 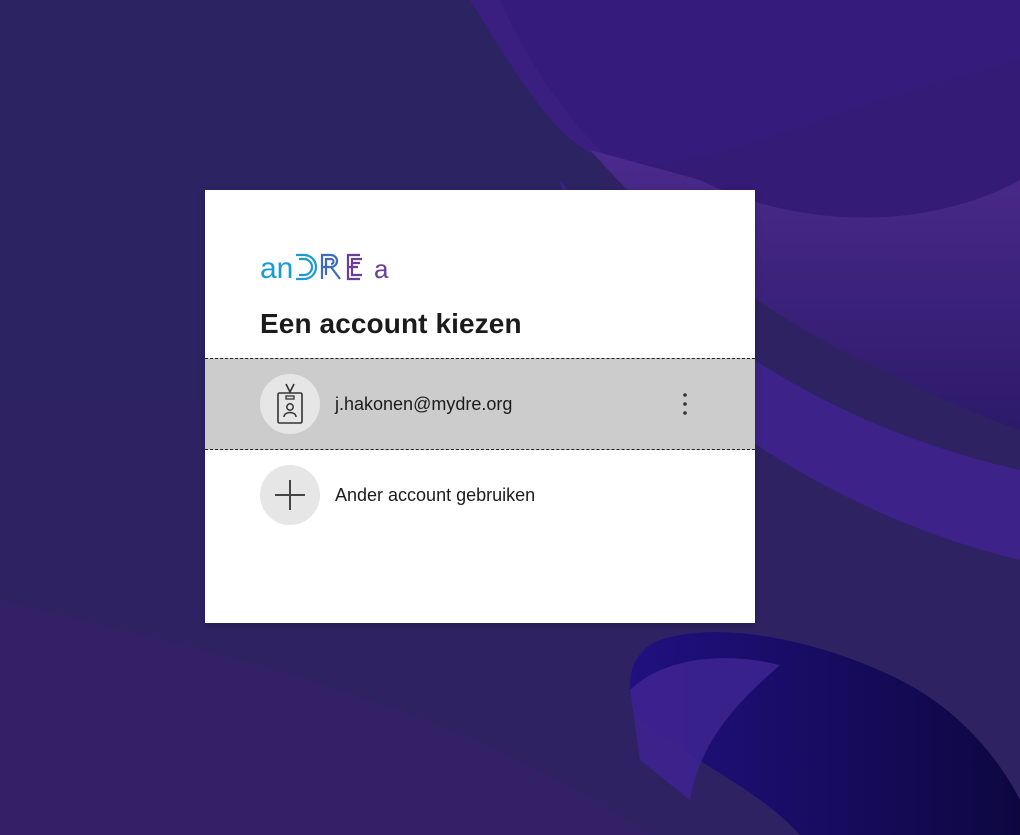 What do you see at coordinates (327, 267) in the screenshot?
I see `andrea-logo: an a` at bounding box center [327, 267].